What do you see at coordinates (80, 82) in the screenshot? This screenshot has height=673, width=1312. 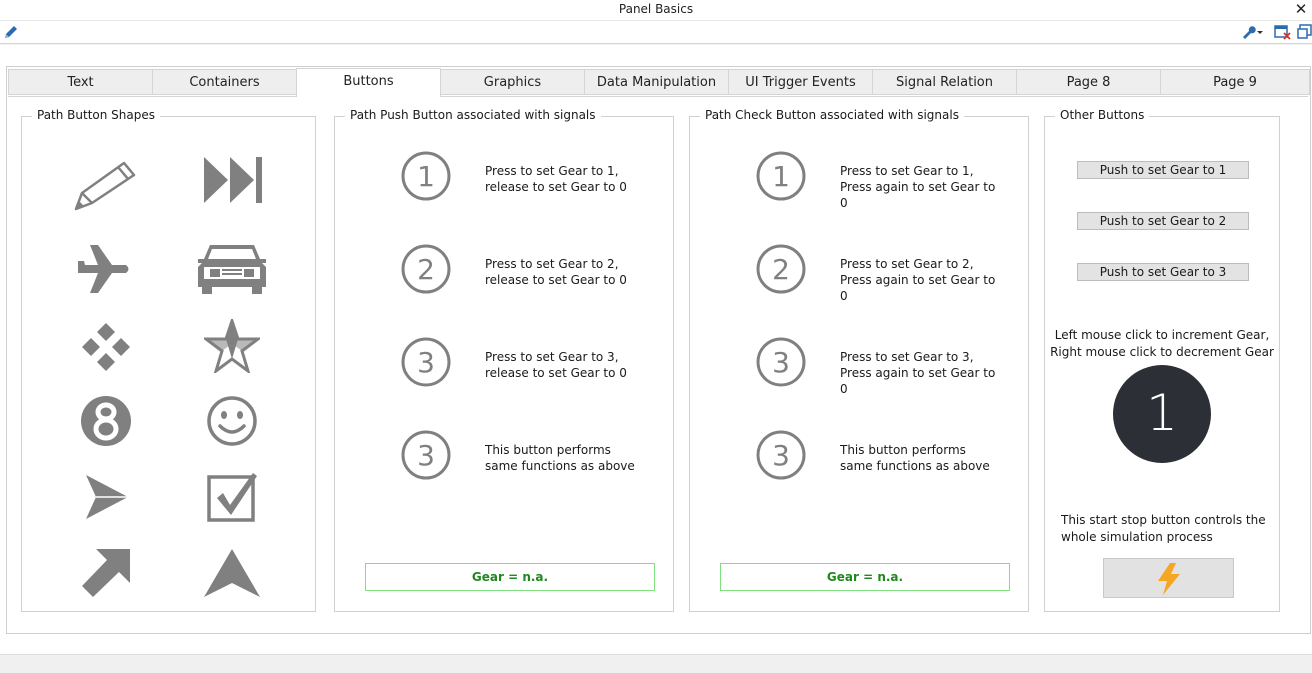 I see `tab-text: Text` at bounding box center [80, 82].